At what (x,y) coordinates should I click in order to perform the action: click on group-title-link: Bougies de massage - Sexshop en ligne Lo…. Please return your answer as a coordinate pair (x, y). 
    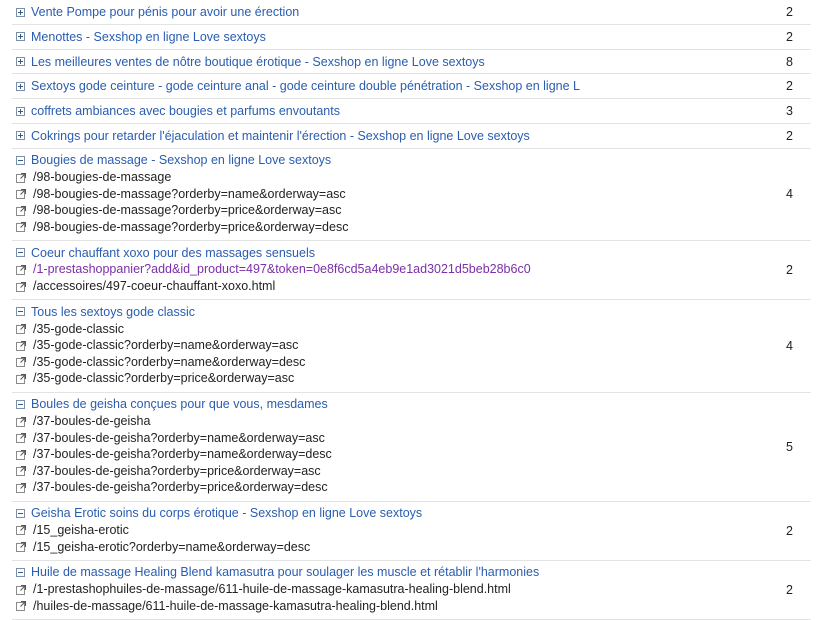
    Looking at the image, I should click on (181, 160).